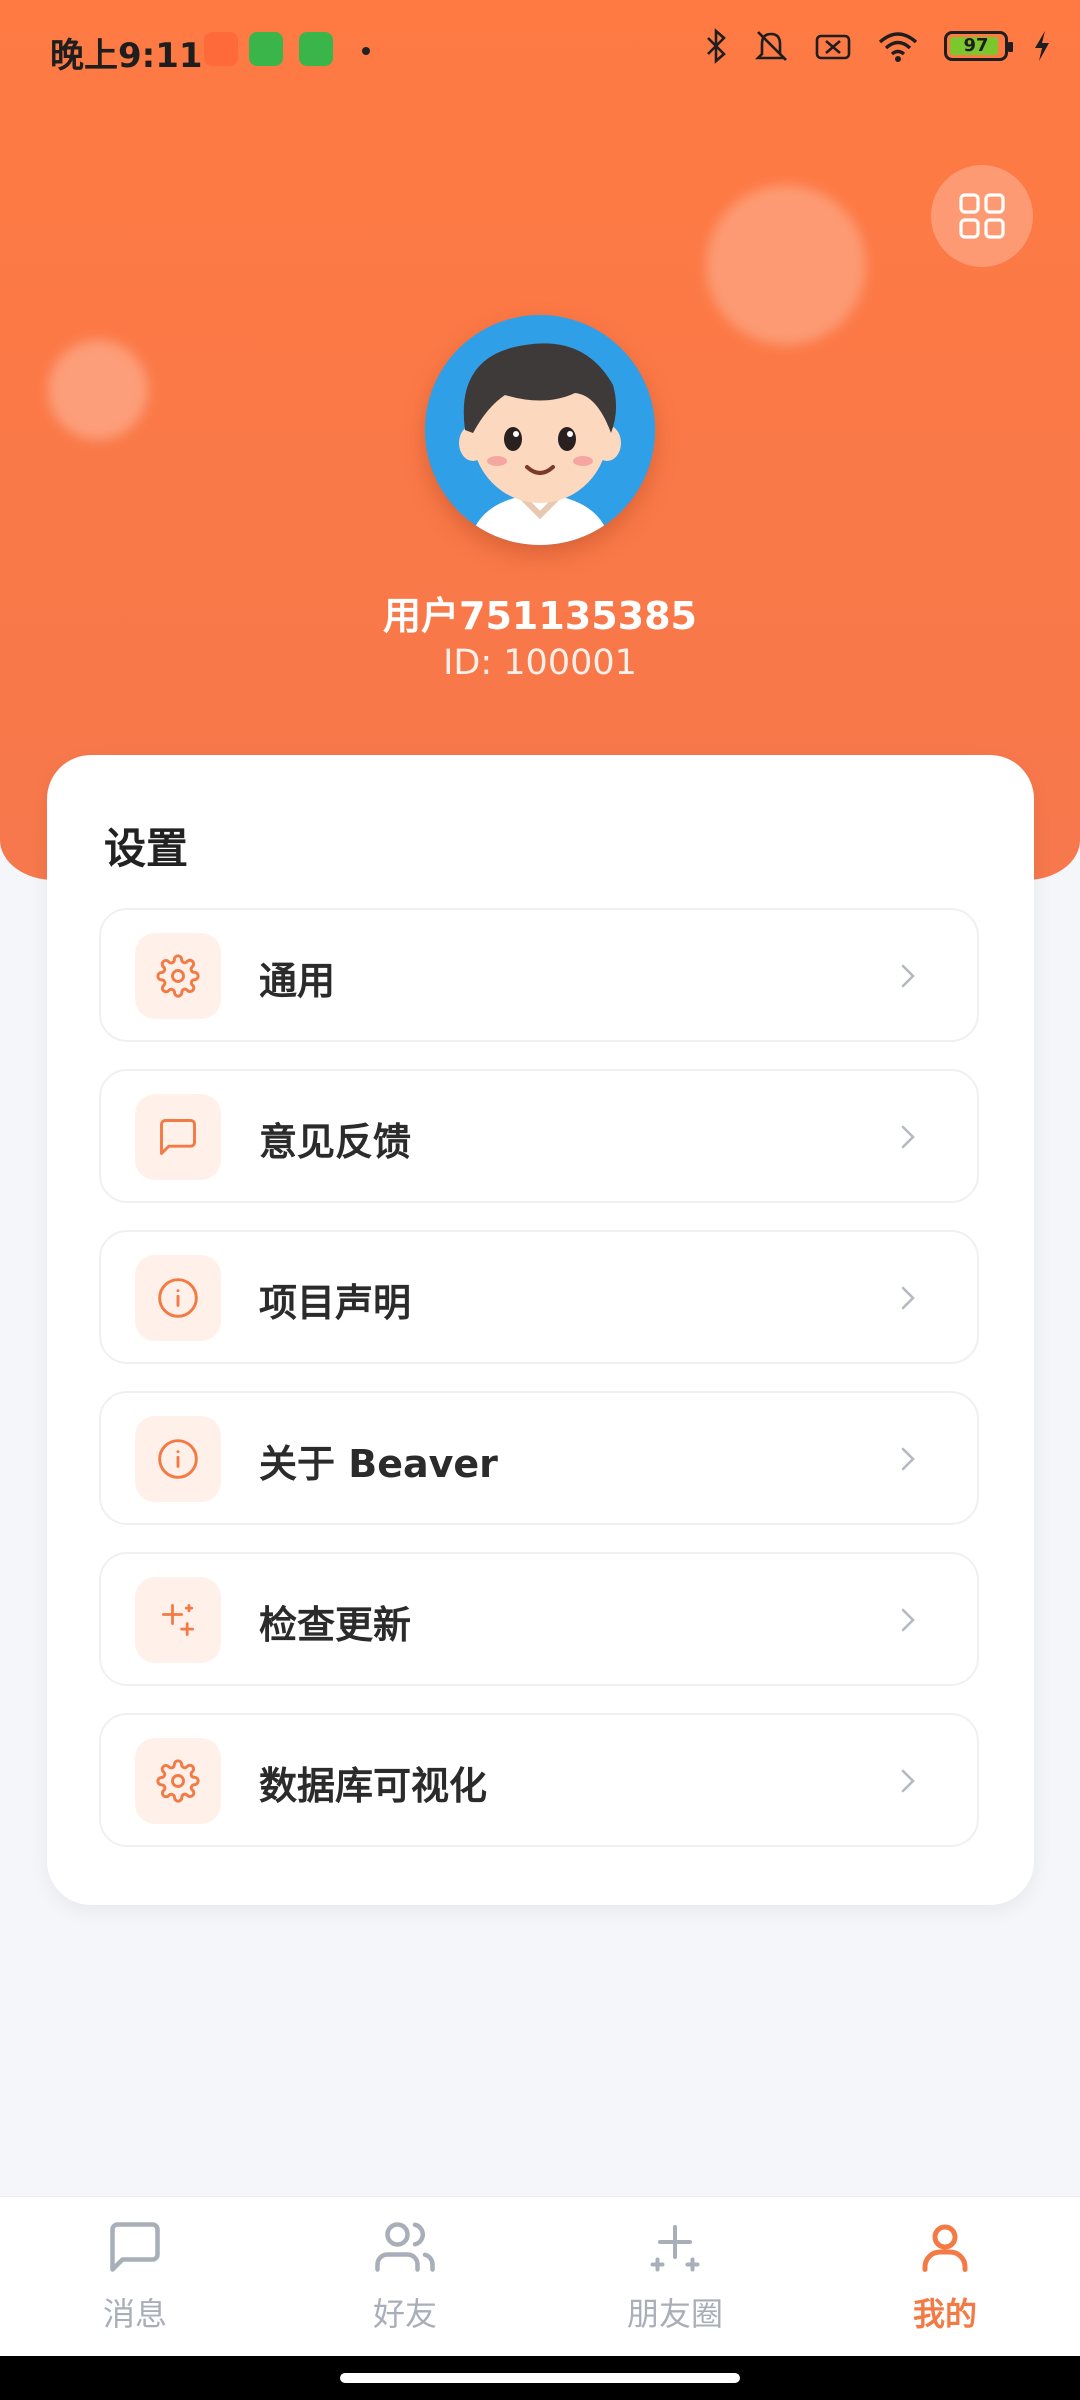 The image size is (1080, 2400). What do you see at coordinates (539, 1297) in the screenshot?
I see `settings-item-project-statement: 项目声明` at bounding box center [539, 1297].